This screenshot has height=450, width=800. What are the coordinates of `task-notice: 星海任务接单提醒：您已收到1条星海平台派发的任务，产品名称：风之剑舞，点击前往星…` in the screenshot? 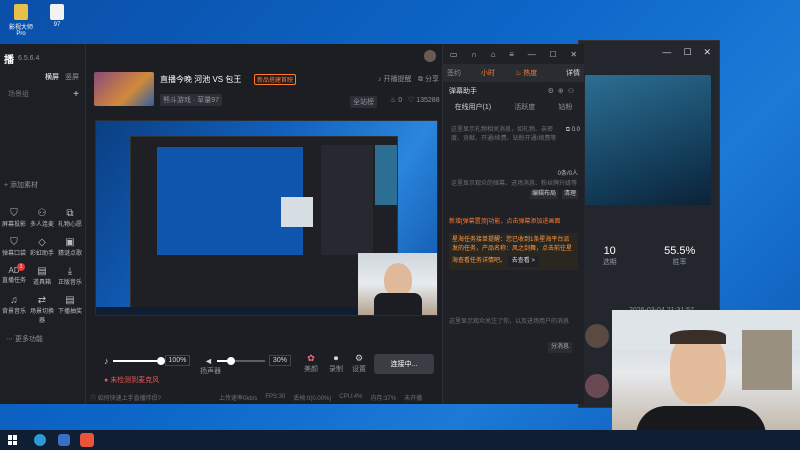 It's located at (513, 251).